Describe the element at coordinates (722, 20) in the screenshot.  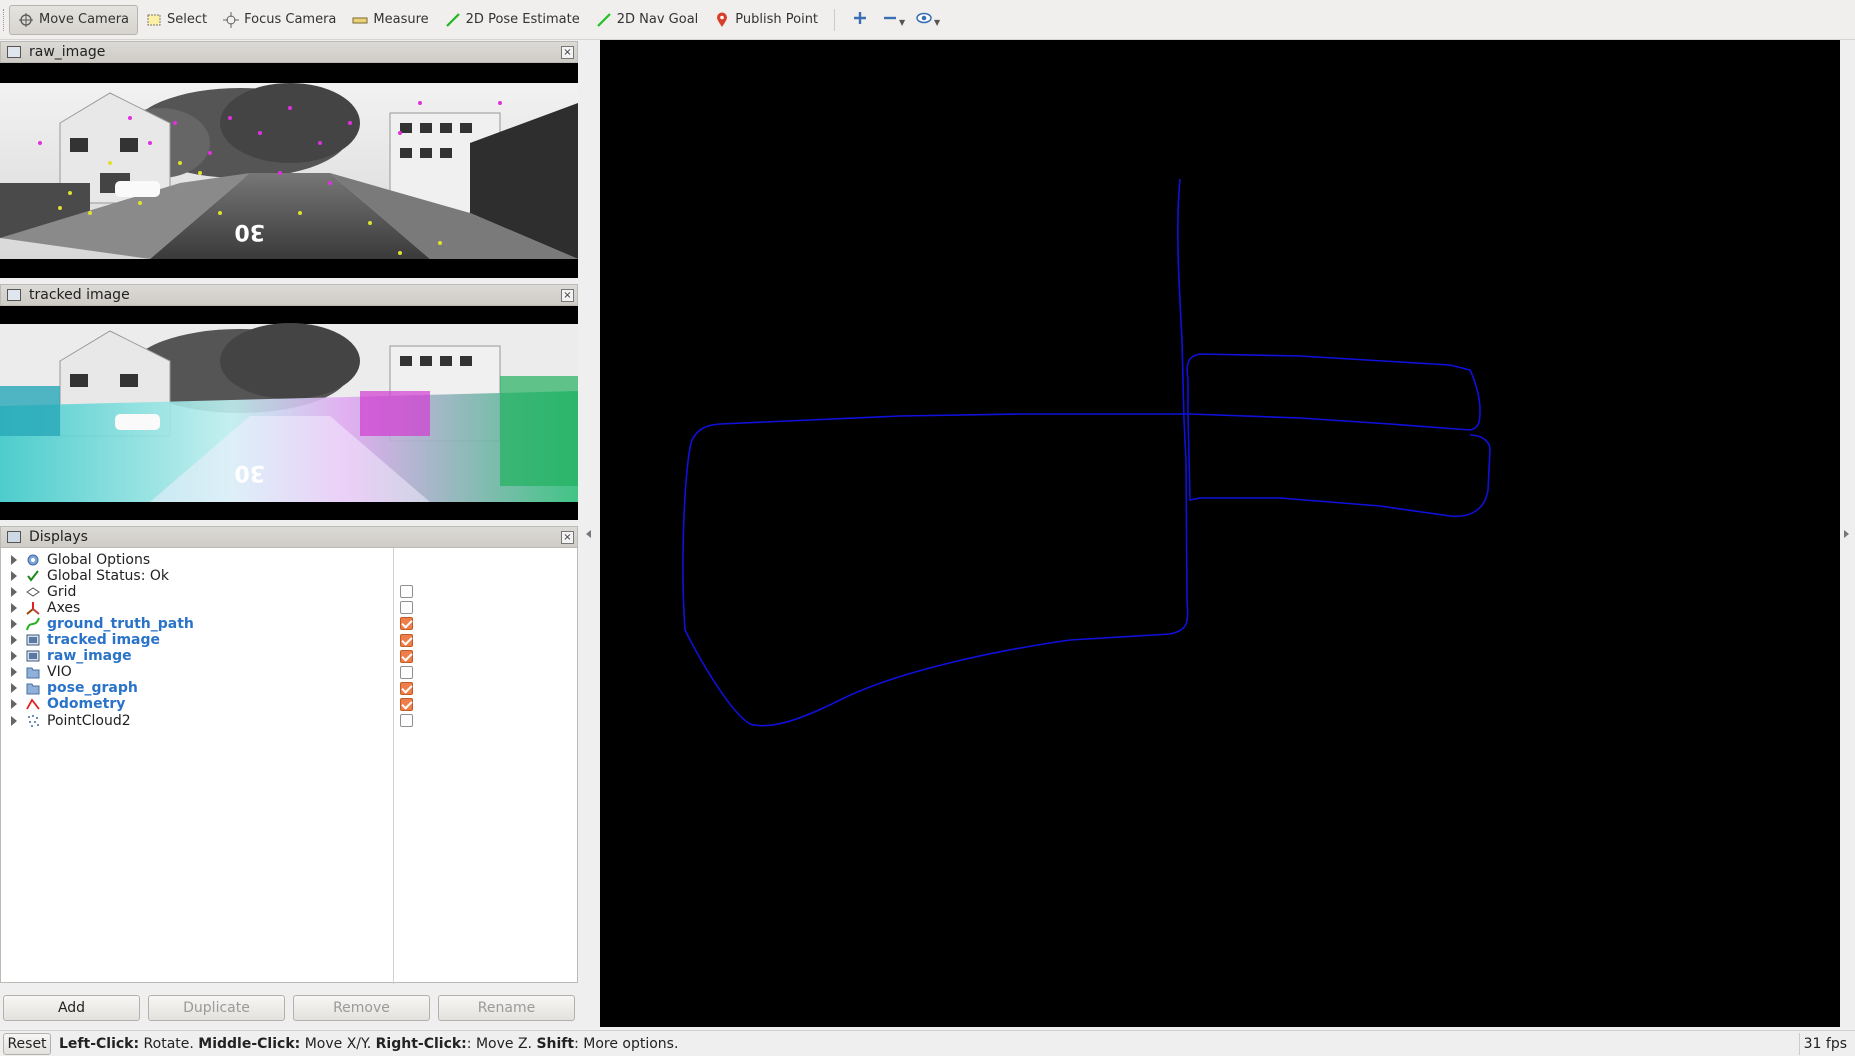
I see `publish-point-icon` at that location.